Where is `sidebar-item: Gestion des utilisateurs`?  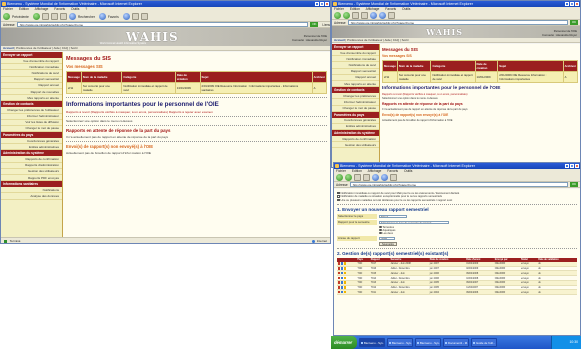 sidebar-item: Gestion des utilisateurs is located at coordinates (355, 145).